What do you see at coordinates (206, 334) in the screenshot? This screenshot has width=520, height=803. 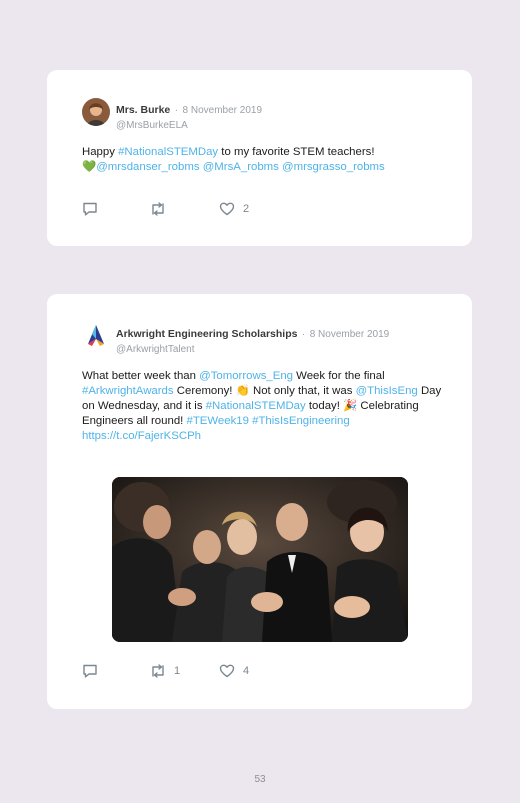 I see `author-name: Arkwright Engineering Scholarships` at bounding box center [206, 334].